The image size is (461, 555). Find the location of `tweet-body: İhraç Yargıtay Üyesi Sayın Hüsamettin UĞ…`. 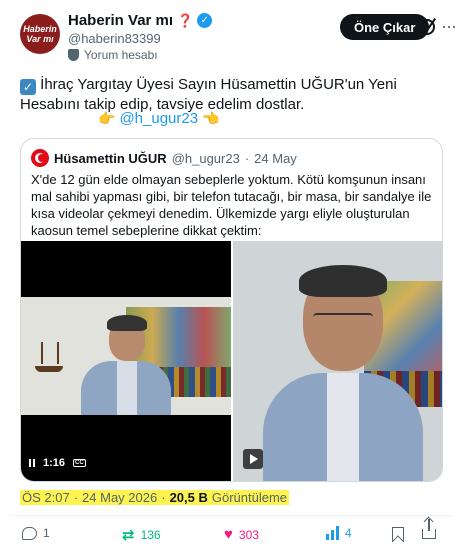

tweet-body: İhraç Yargıtay Üyesi Sayın Hüsamettin UĞ… is located at coordinates (208, 94).